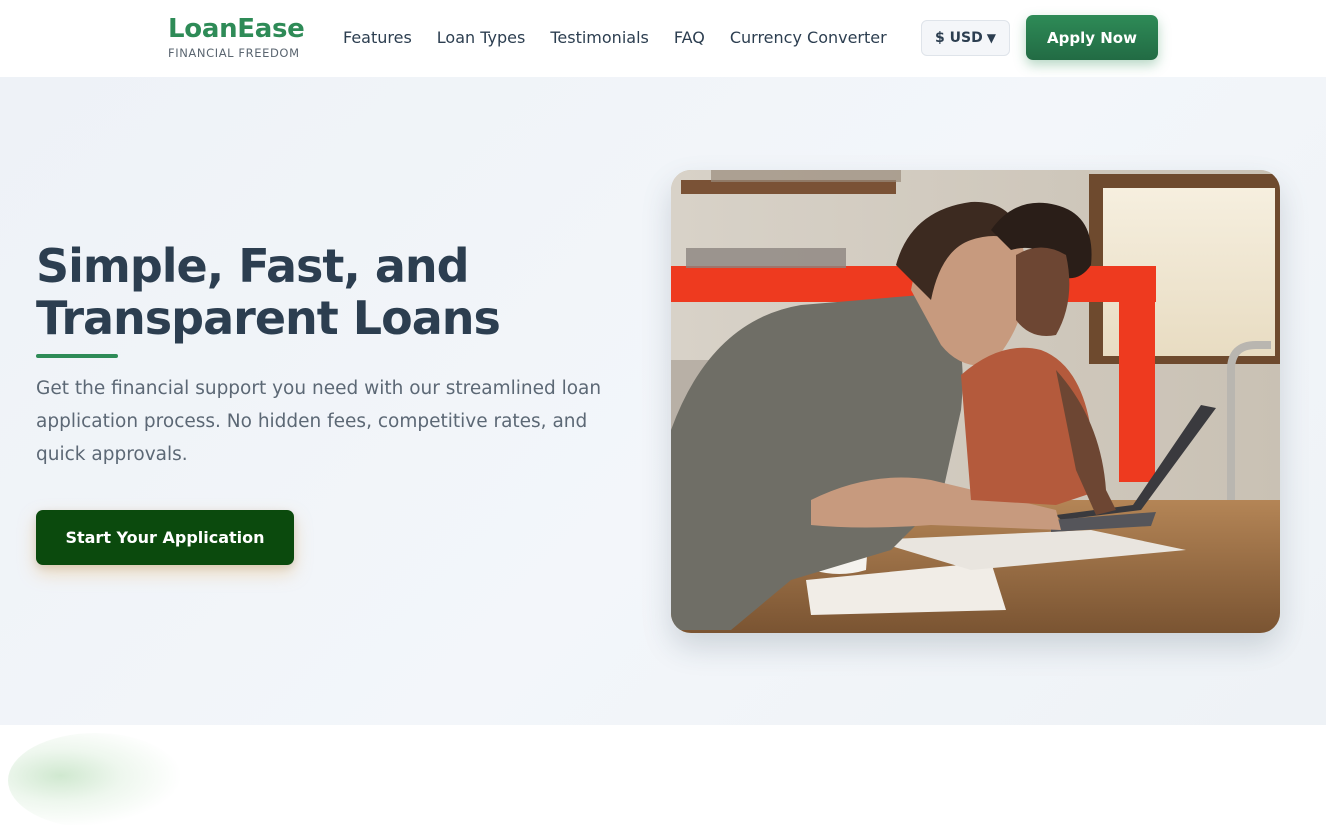  I want to click on nav-link-loan-types: Loan Types, so click(481, 38).